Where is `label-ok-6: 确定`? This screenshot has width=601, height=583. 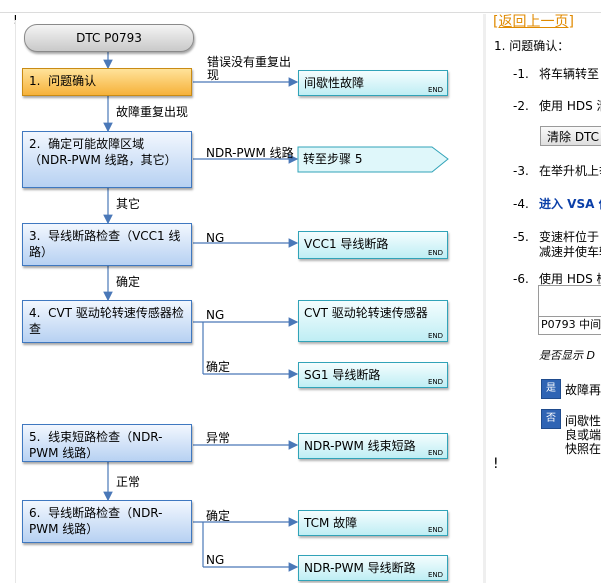
label-ok-6: 确定 is located at coordinates (218, 516).